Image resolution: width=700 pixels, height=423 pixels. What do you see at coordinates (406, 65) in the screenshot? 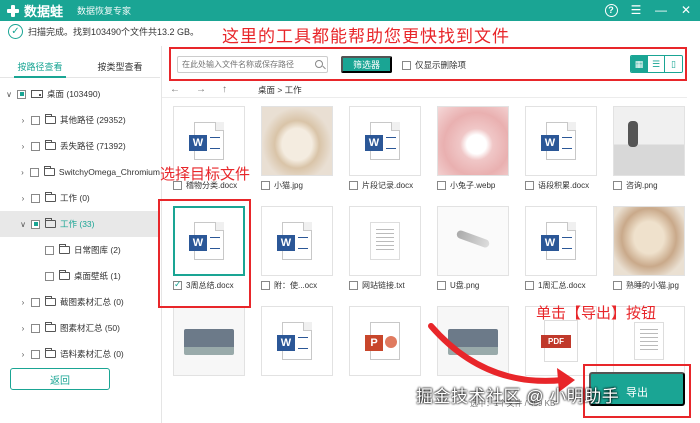
I see `deleted-only-checkbox` at bounding box center [406, 65].